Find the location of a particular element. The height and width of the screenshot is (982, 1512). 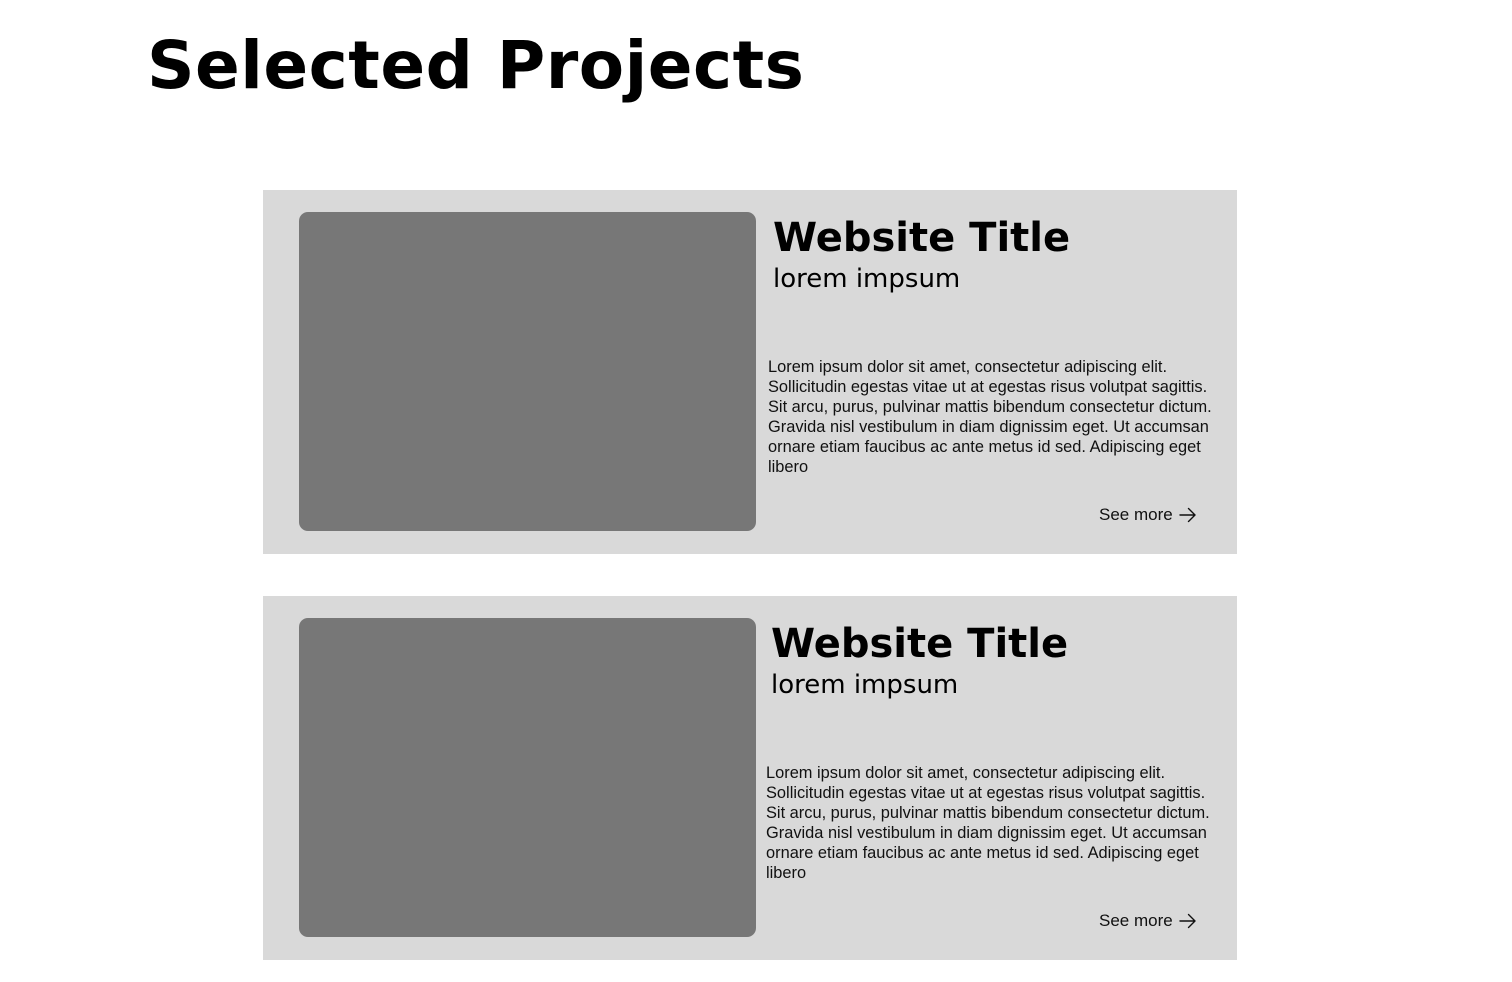

page-title: Selected Projects is located at coordinates (476, 65).